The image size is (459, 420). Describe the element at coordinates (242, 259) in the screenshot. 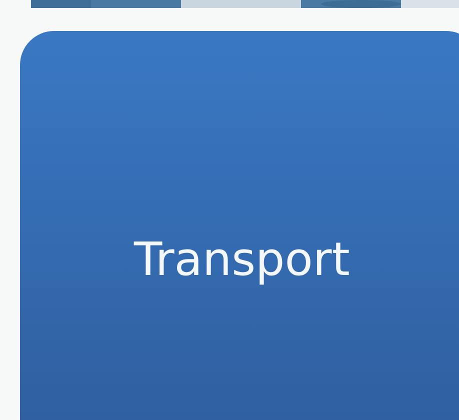

I see `tile-label: Transport` at that location.